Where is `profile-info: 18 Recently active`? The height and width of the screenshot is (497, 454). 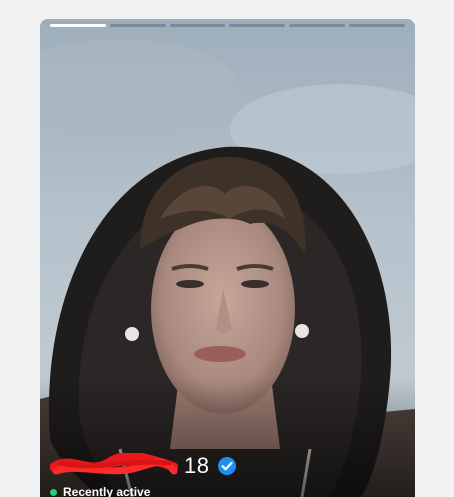
profile-info: 18 Recently active is located at coordinates (143, 473).